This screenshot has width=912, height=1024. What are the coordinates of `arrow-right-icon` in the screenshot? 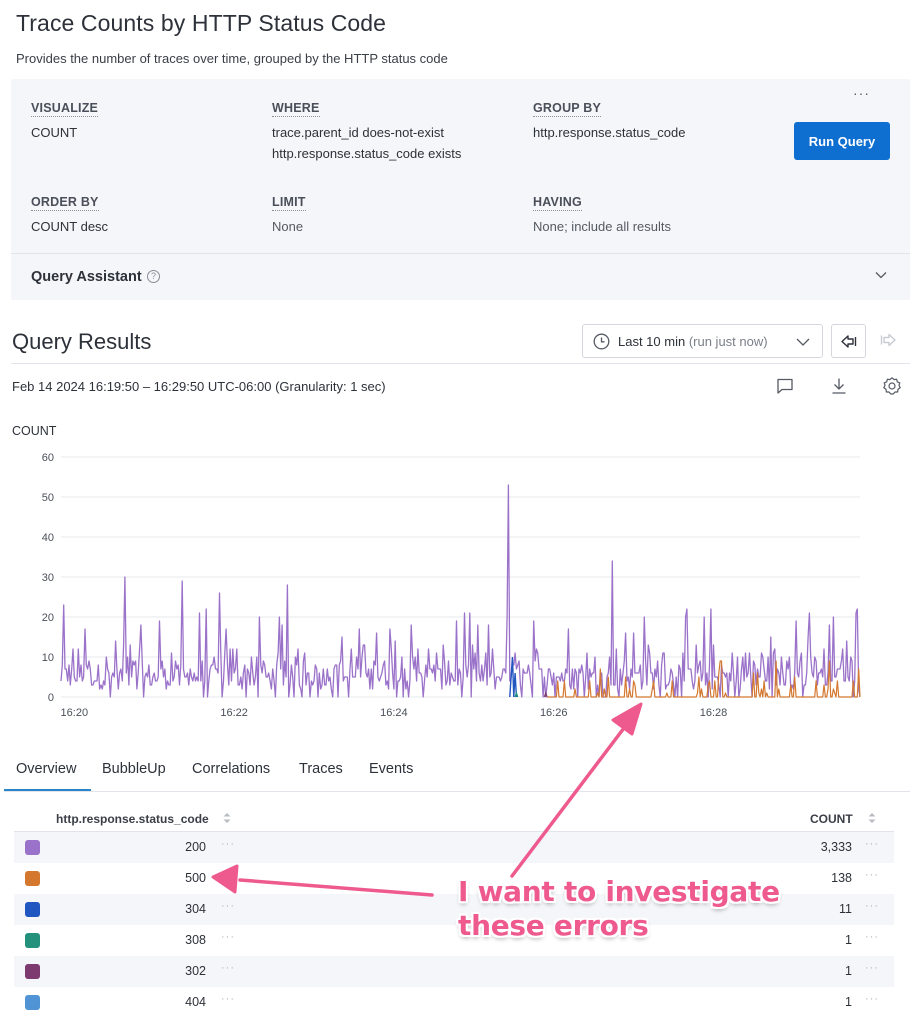 It's located at (888, 340).